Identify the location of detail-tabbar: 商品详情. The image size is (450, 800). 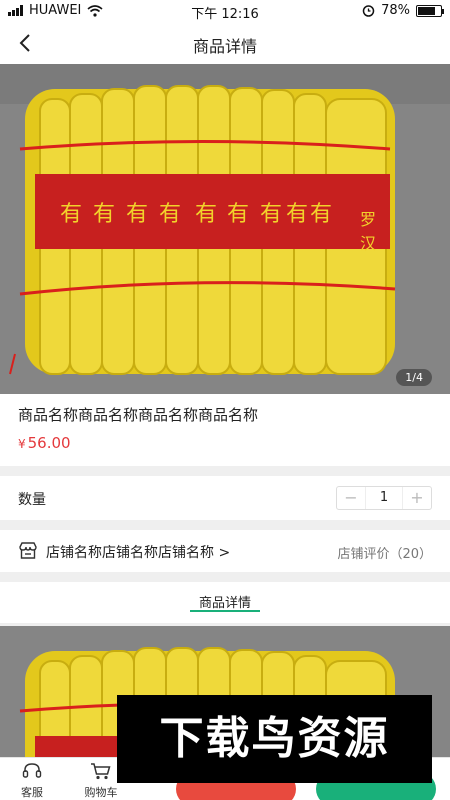
(225, 603).